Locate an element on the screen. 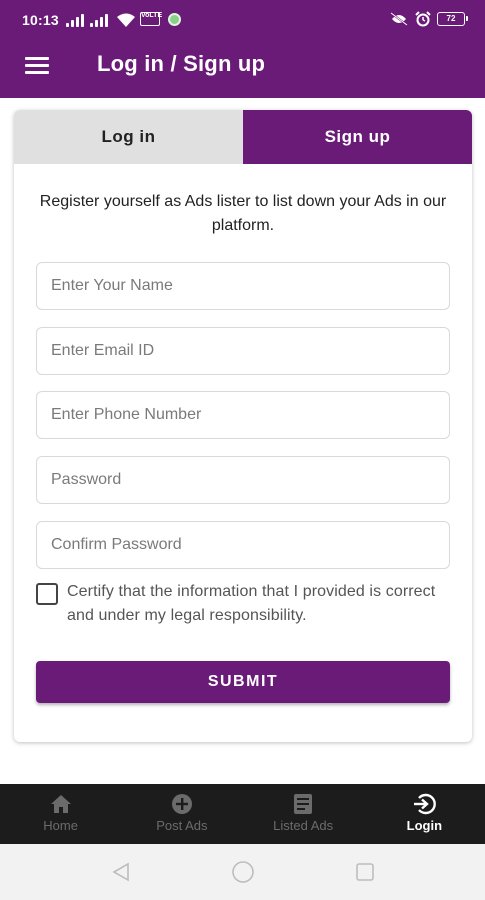 The height and width of the screenshot is (900, 485). phone-field is located at coordinates (243, 415).